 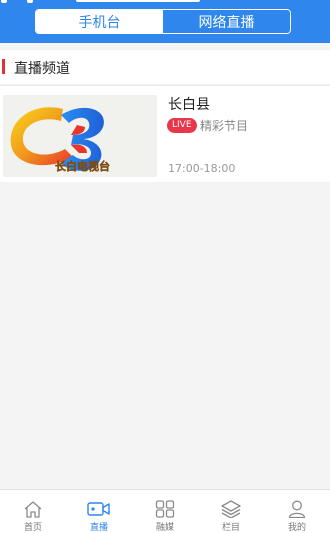 I want to click on channel-type-switch: 手机台 网络直播, so click(x=163, y=21).